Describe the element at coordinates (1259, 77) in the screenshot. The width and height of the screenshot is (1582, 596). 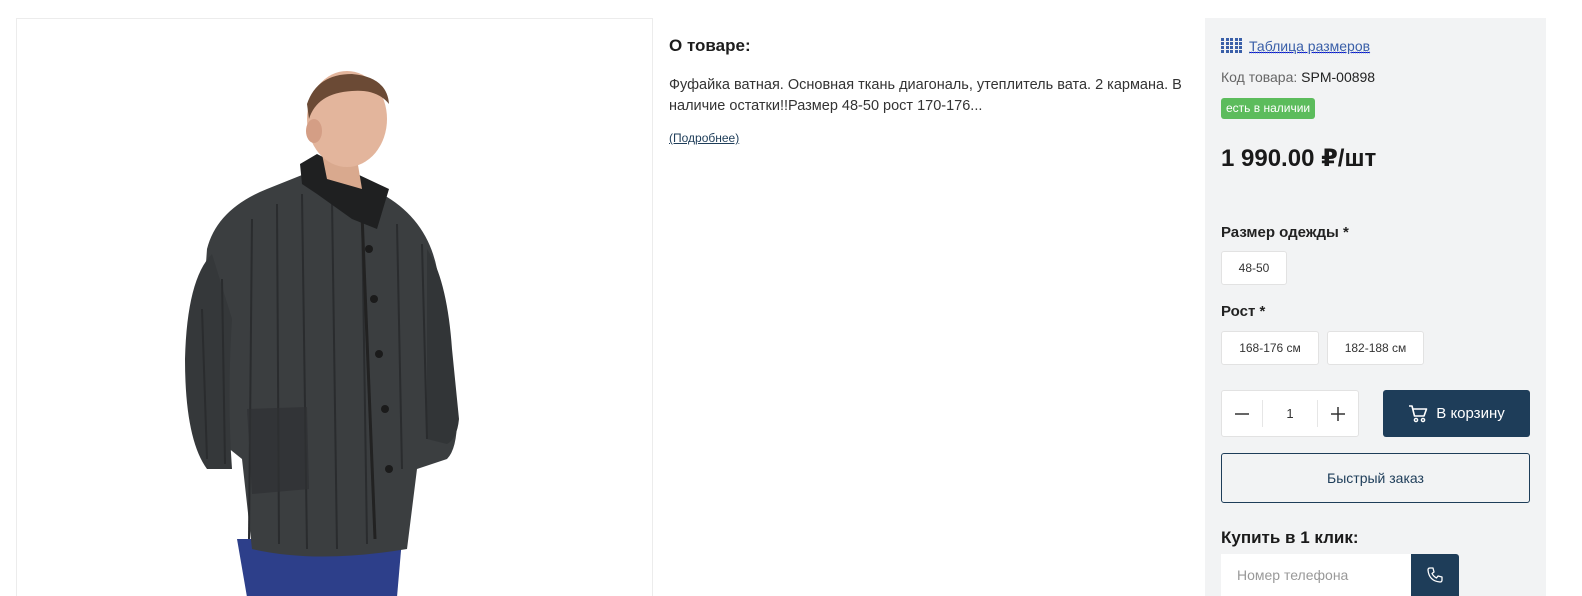
I see `sku-label: Код товара:` at that location.